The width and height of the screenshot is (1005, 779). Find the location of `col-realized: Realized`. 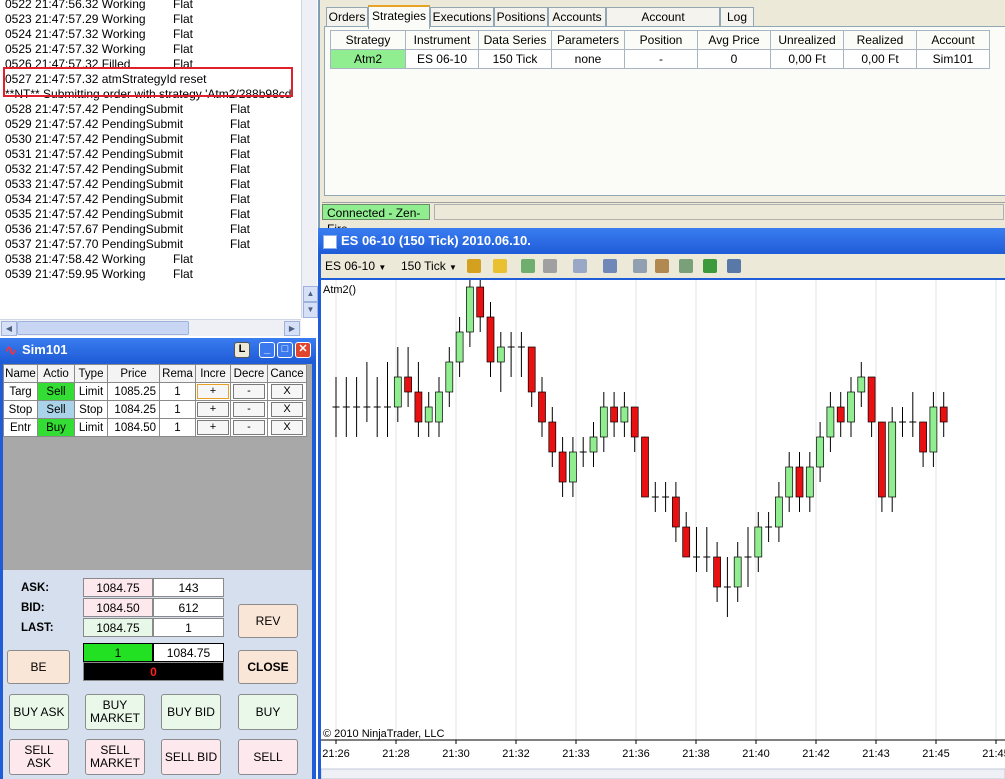

col-realized: Realized is located at coordinates (880, 40).